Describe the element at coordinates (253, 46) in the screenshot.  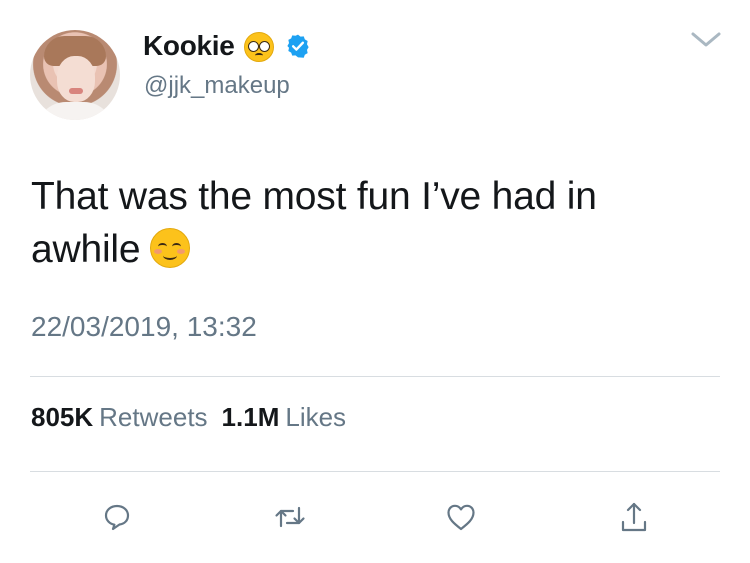
I see `emoji-eye-left` at that location.